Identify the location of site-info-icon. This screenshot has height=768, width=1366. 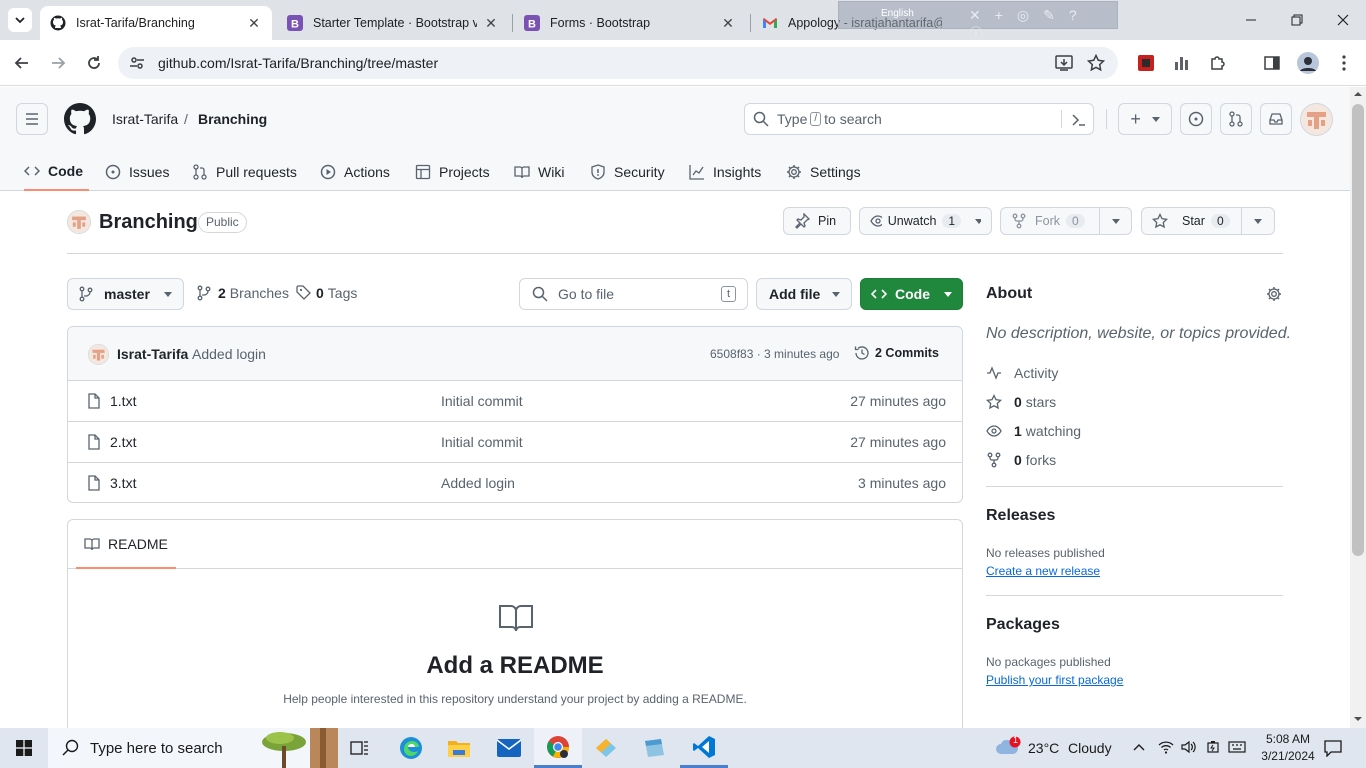
(137, 63).